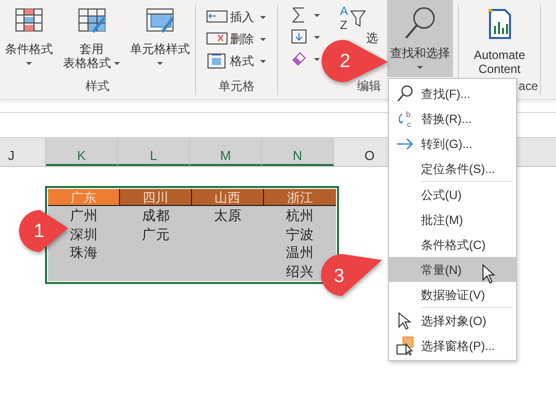  What do you see at coordinates (452, 194) in the screenshot?
I see `menu-item: 公式(U)` at bounding box center [452, 194].